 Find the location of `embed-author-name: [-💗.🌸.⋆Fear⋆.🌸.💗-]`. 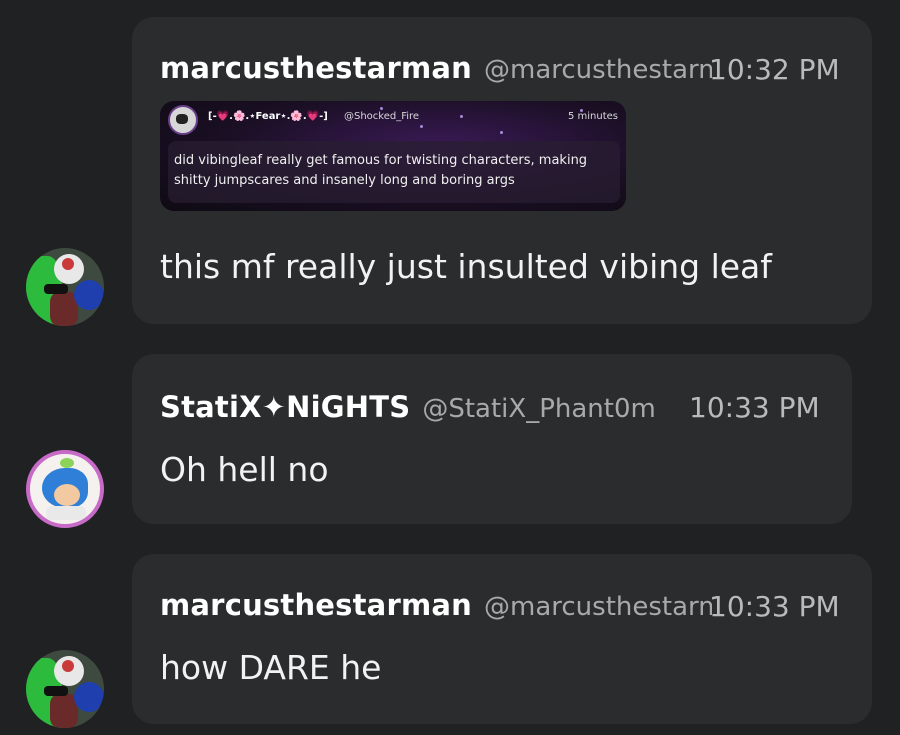

embed-author-name: [-💗.🌸.⋆Fear⋆.🌸.💗-] is located at coordinates (268, 116).